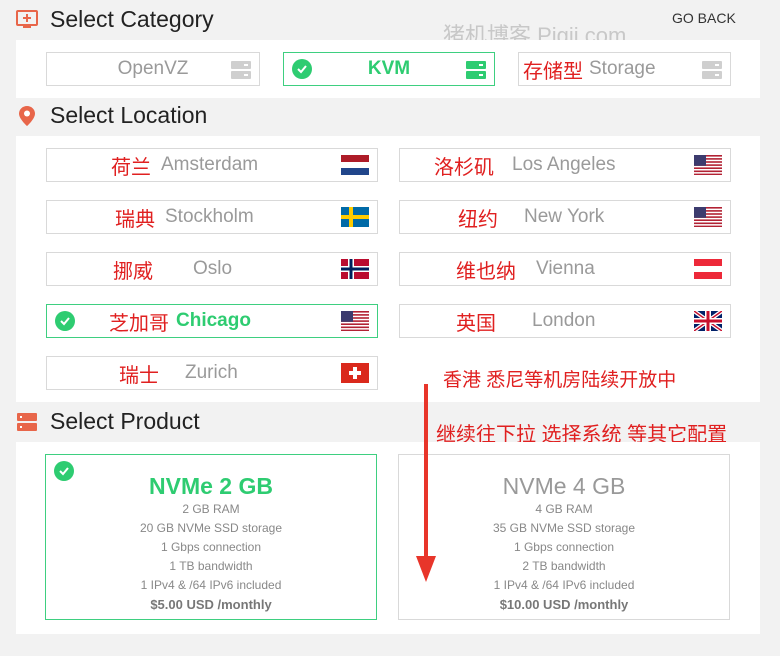 The image size is (780, 656). I want to click on location-en: Chicago, so click(213, 320).